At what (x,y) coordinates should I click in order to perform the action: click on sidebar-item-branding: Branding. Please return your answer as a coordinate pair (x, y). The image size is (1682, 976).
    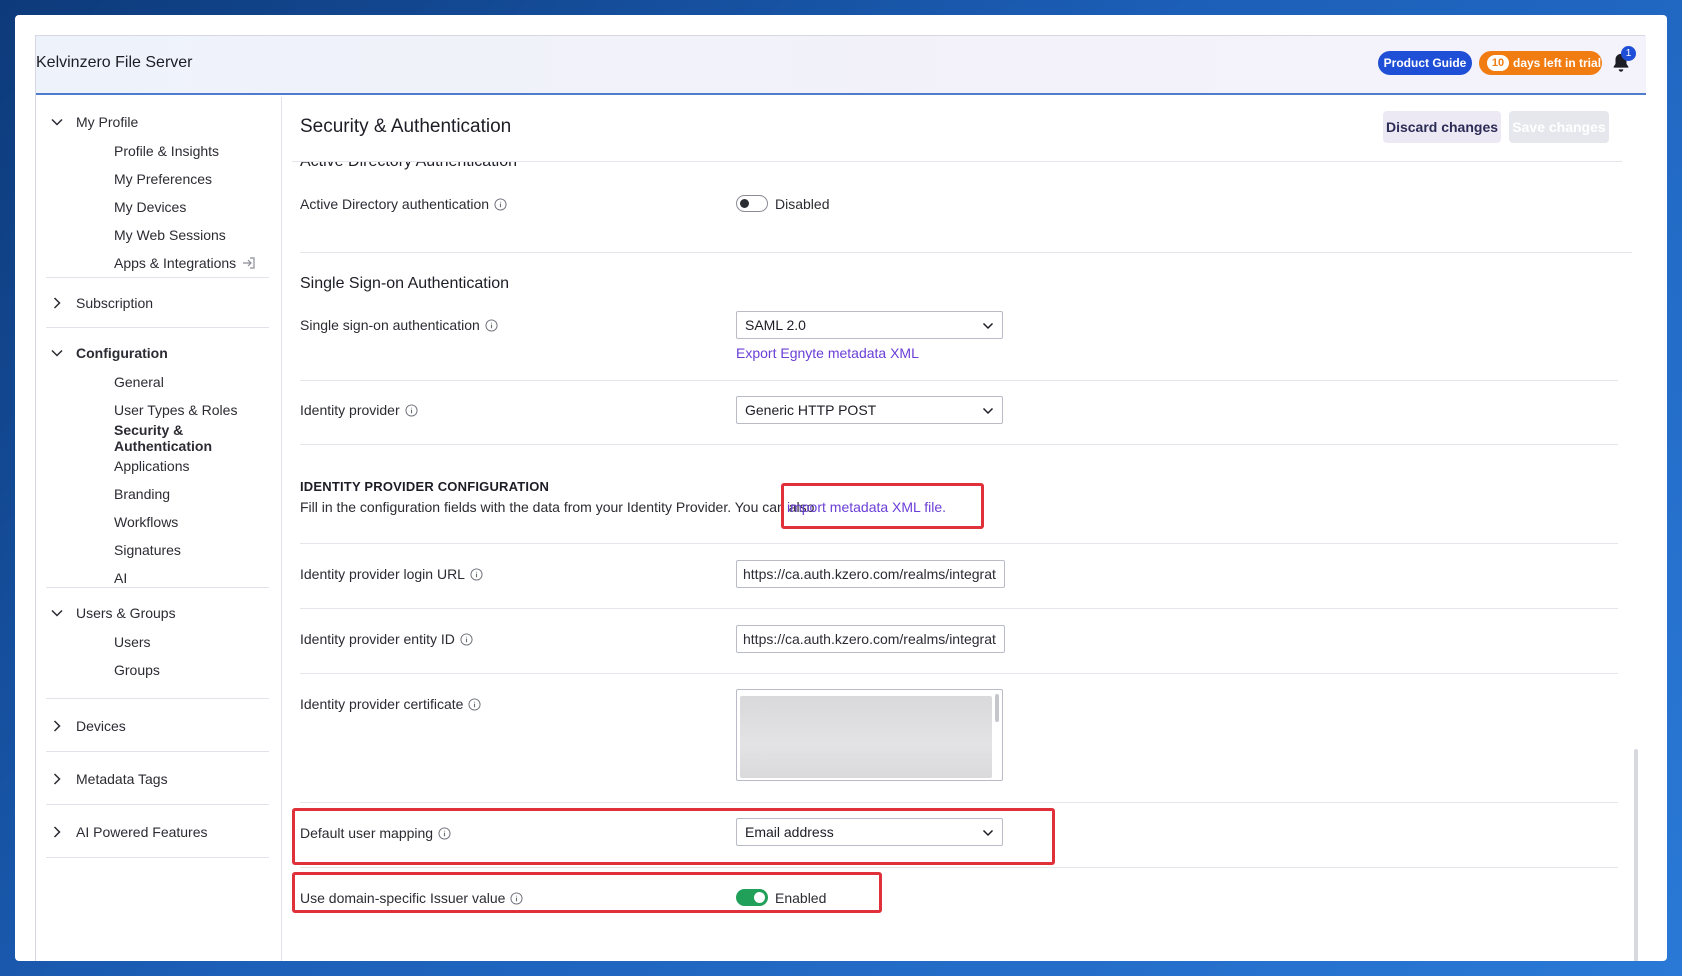
    Looking at the image, I should click on (157, 494).